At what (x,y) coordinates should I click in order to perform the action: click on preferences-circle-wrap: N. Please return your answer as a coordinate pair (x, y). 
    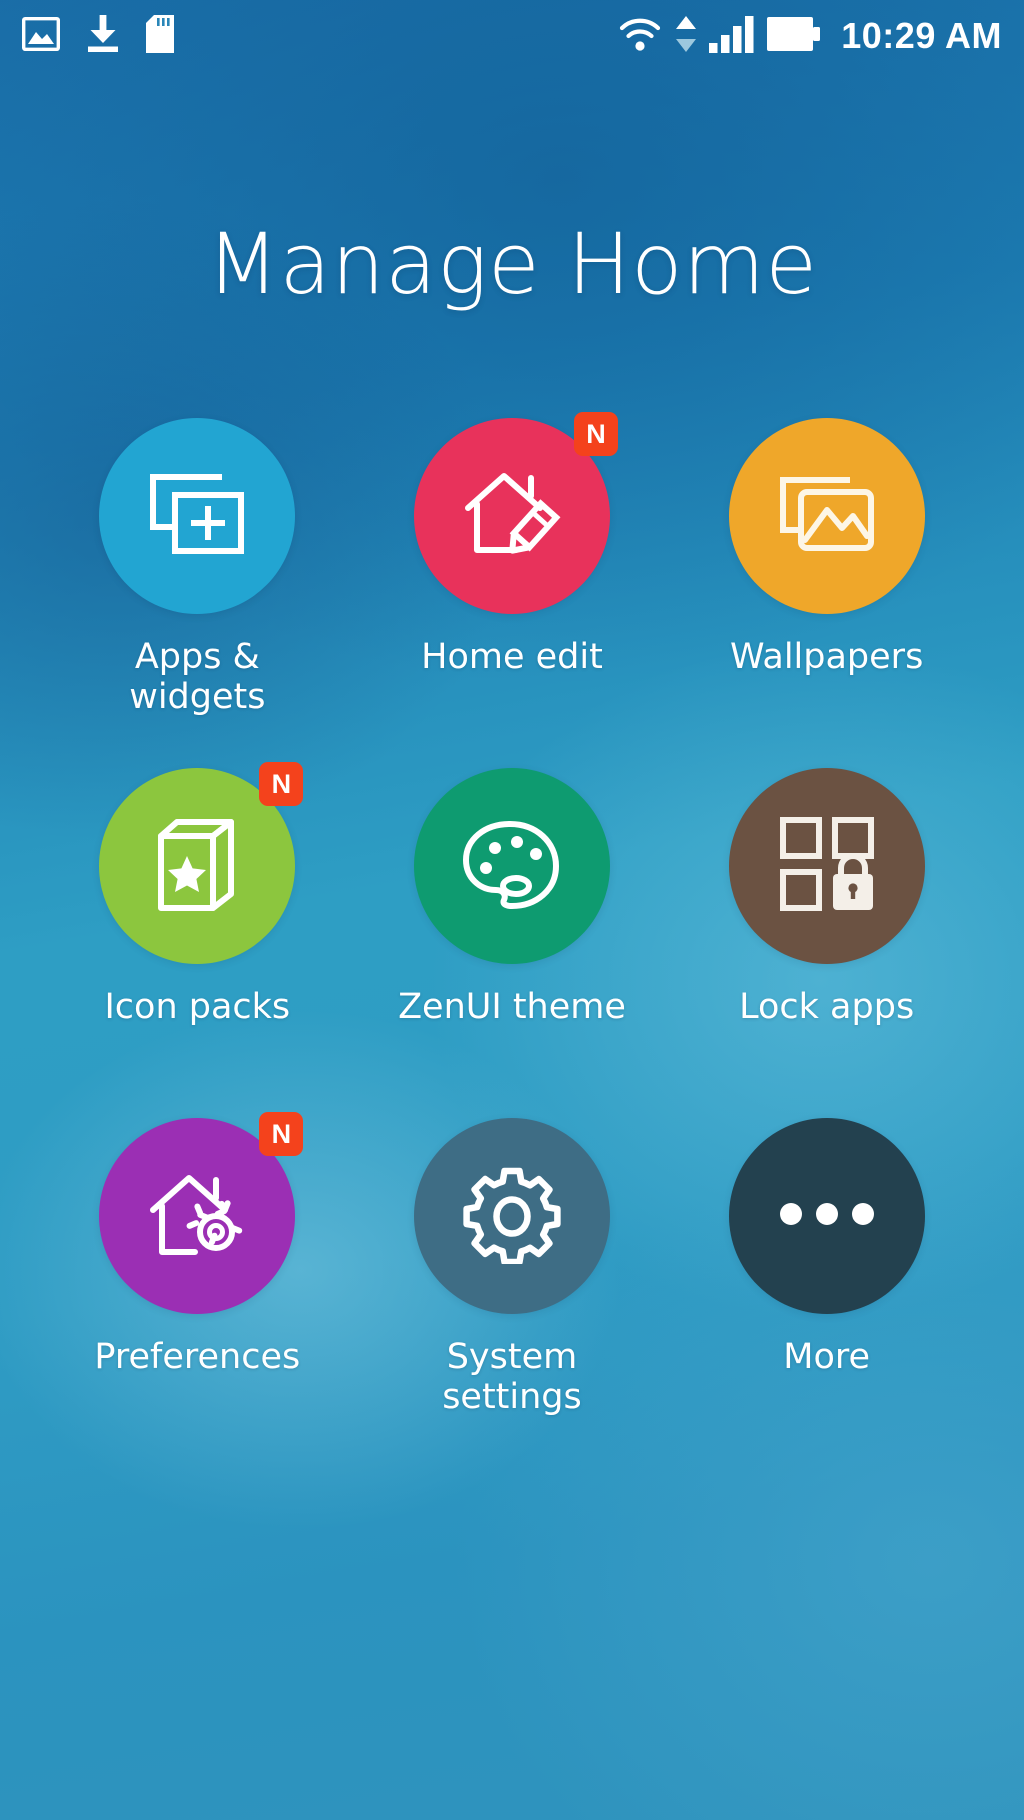
    Looking at the image, I should click on (201, 1213).